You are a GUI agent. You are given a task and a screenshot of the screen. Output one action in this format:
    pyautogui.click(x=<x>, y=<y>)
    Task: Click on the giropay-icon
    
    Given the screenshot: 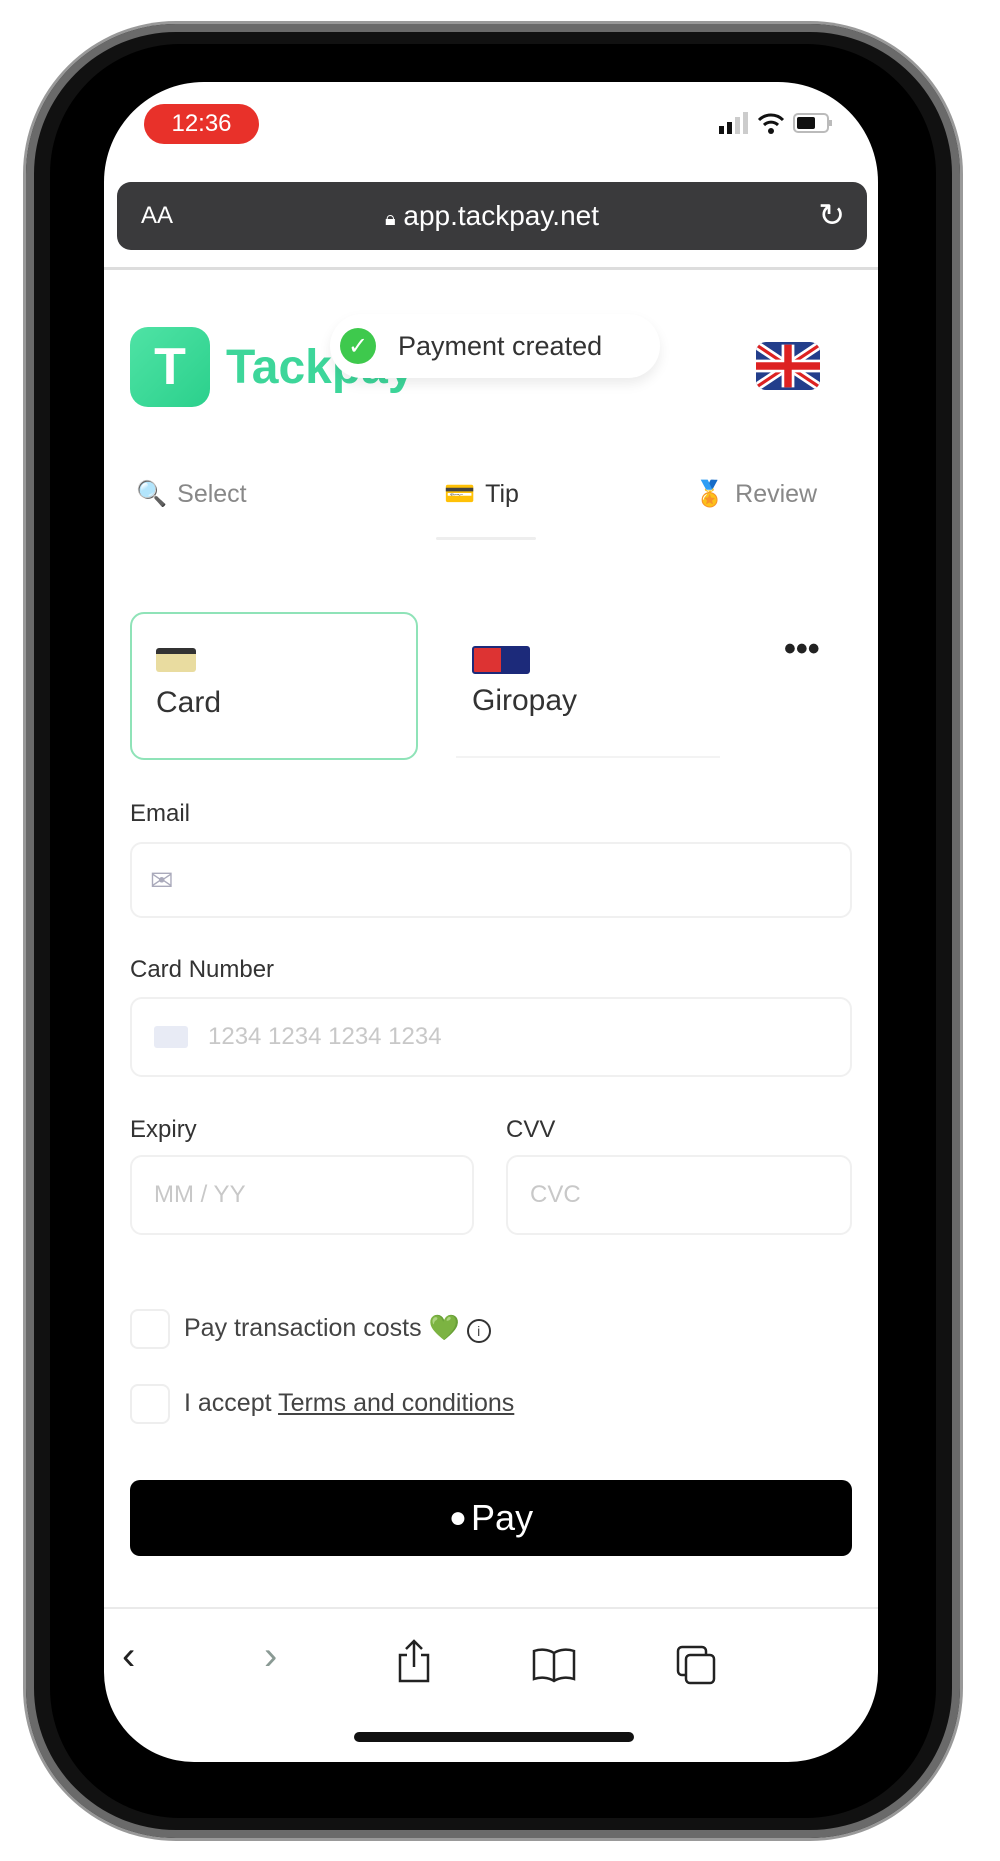 What is the action you would take?
    pyautogui.click(x=501, y=660)
    